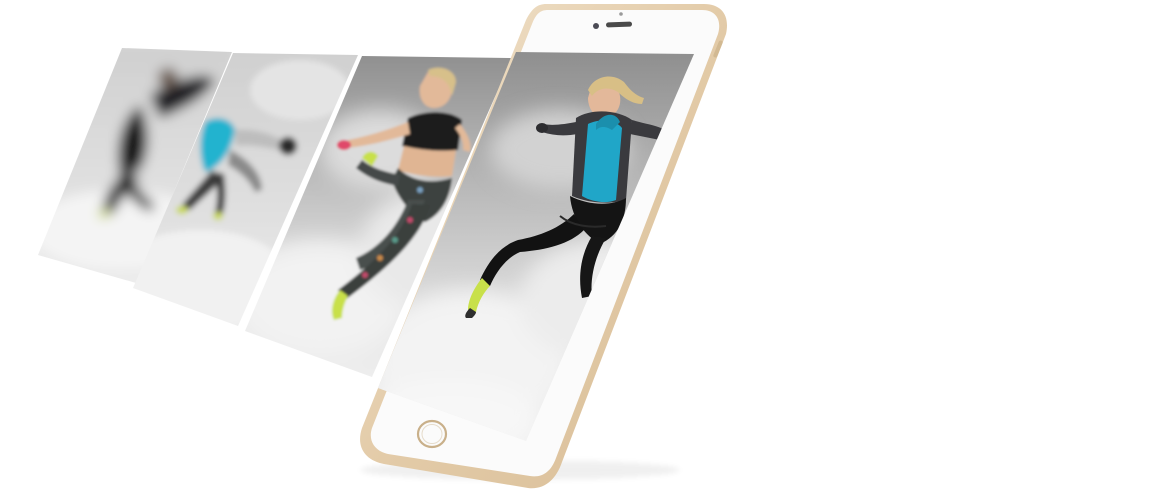  I want to click on front-camera-icon, so click(596, 26).